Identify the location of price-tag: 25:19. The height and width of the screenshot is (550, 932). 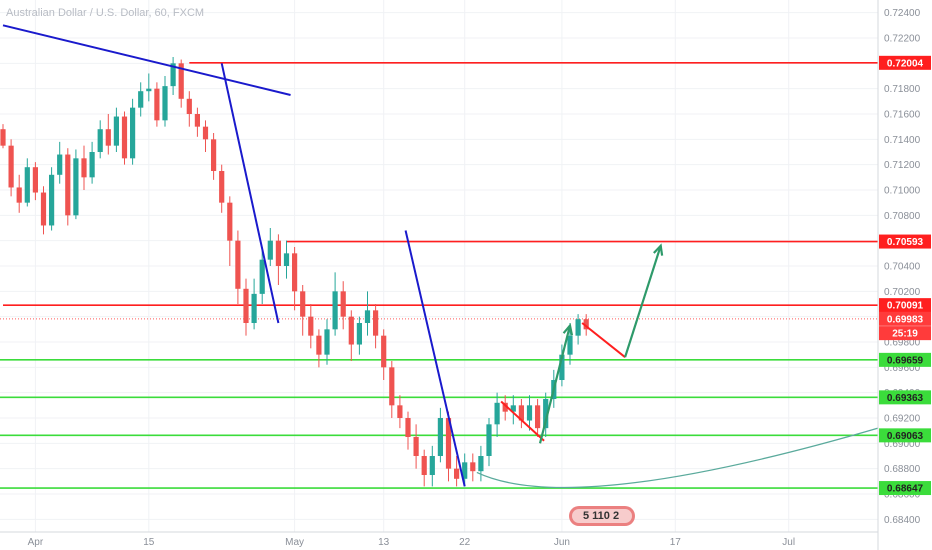
(905, 333).